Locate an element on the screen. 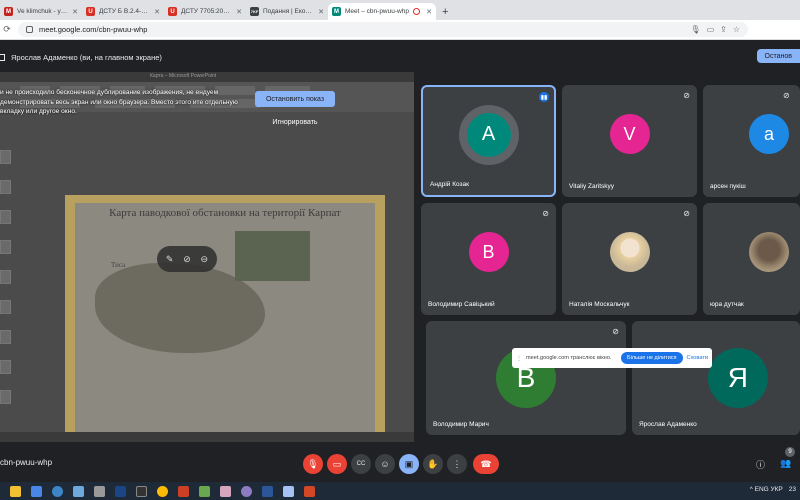  mic-toggle-button: 🎙 is located at coordinates (313, 464).